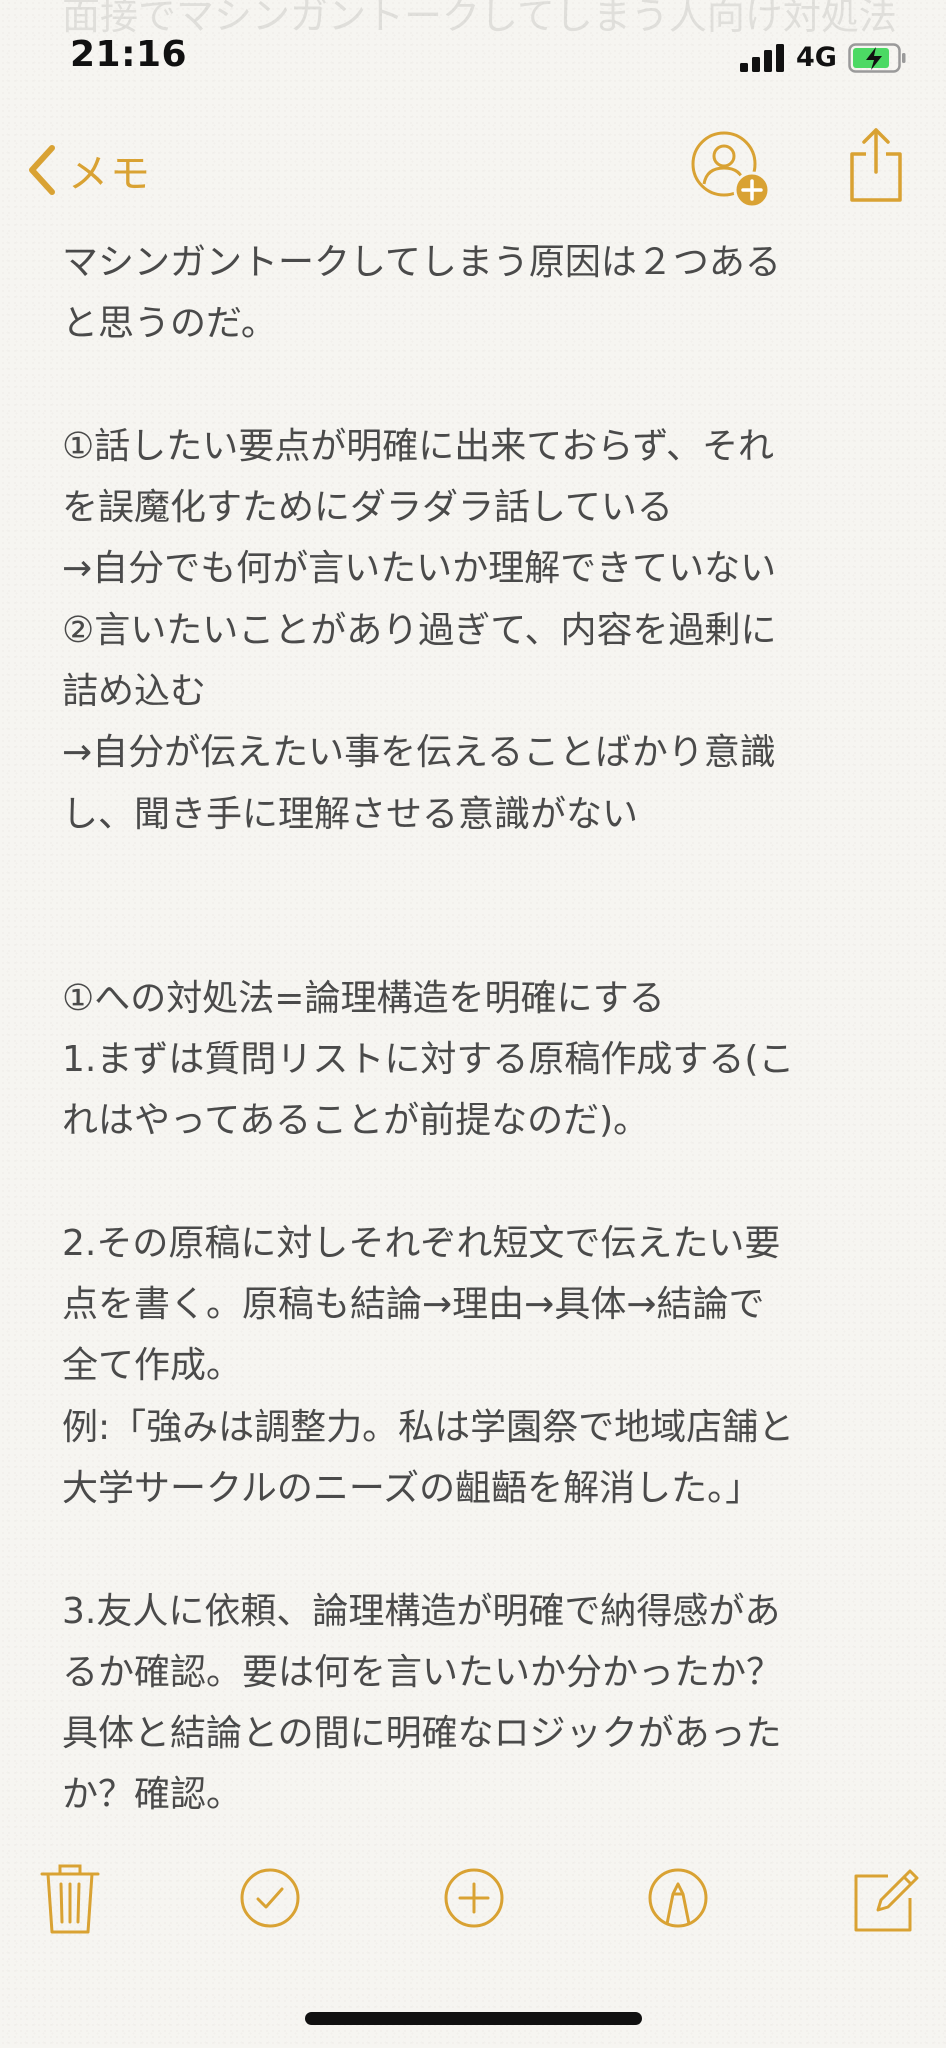  Describe the element at coordinates (152, 1366) in the screenshot. I see `note-line: 全て作成。` at that location.